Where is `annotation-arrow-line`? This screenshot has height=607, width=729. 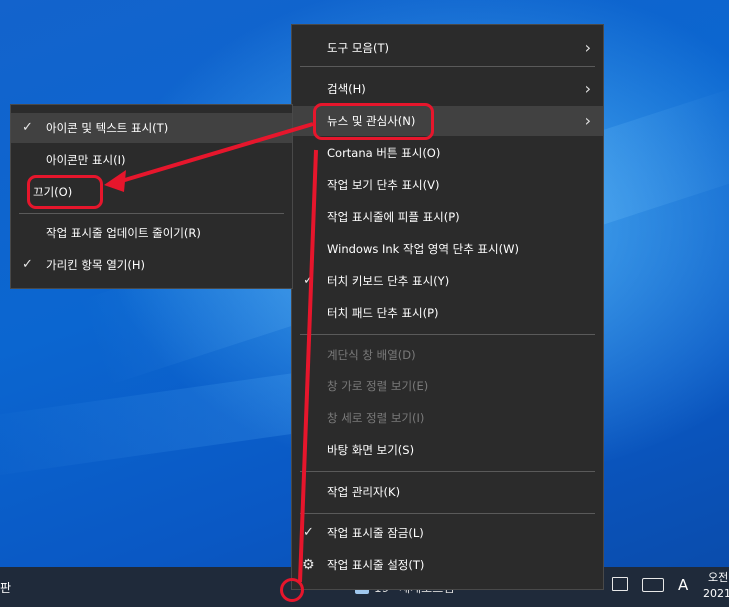
annotation-arrow-line is located at coordinates (215, 153).